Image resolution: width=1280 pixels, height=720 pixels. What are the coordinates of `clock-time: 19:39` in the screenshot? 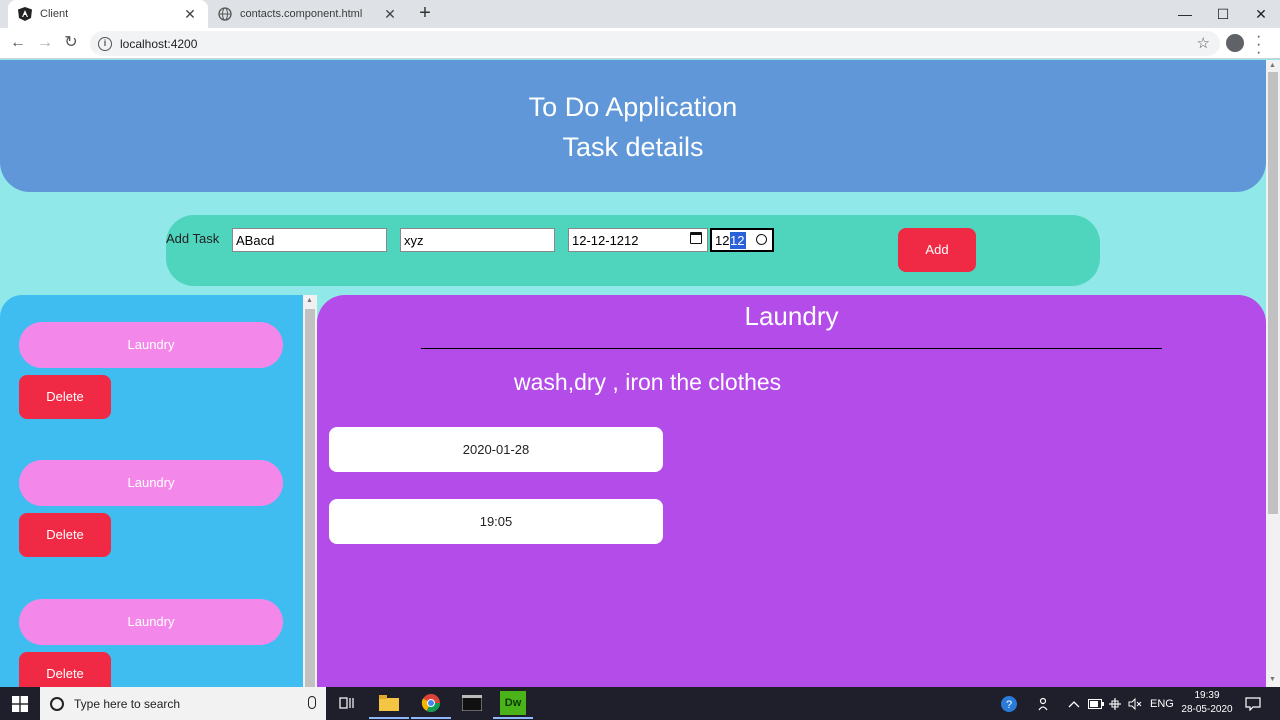 It's located at (1207, 695).